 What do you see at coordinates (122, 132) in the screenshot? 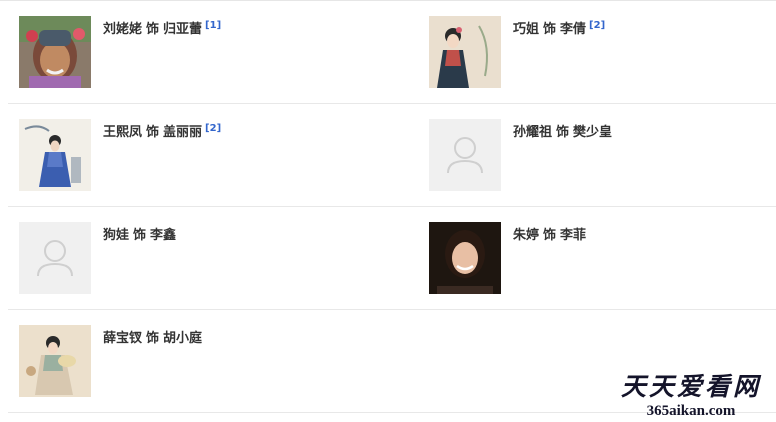
I see `actor-name: 王熙凤` at bounding box center [122, 132].